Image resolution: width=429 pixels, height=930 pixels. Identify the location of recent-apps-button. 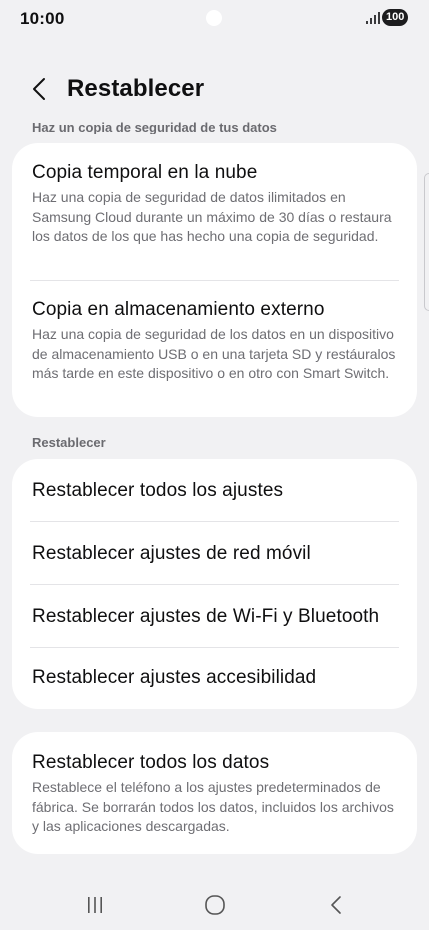
(95, 905).